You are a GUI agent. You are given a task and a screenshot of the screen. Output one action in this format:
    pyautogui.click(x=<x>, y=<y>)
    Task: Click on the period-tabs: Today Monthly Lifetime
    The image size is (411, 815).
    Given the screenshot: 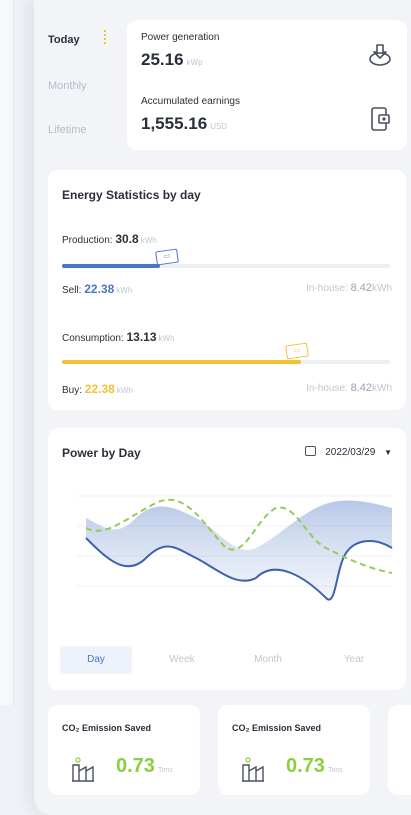 What is the action you would take?
    pyautogui.click(x=81, y=80)
    